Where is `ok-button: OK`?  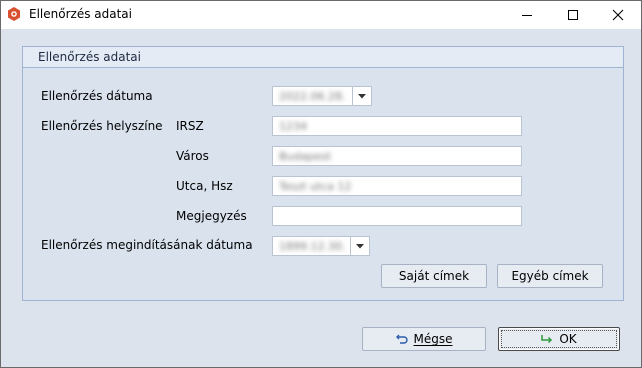
ok-button: OK is located at coordinates (559, 339).